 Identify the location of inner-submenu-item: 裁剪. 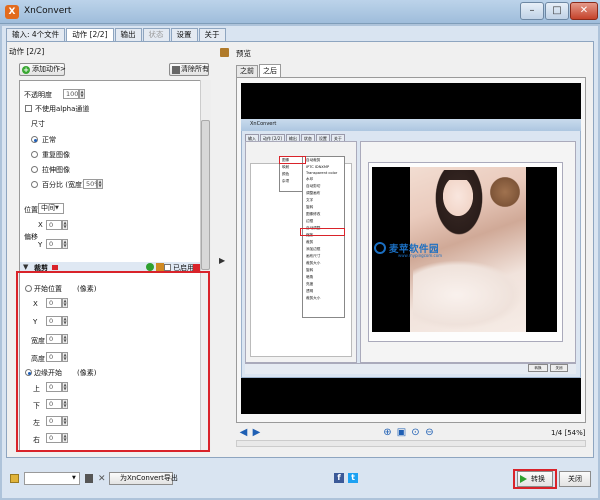
(310, 242).